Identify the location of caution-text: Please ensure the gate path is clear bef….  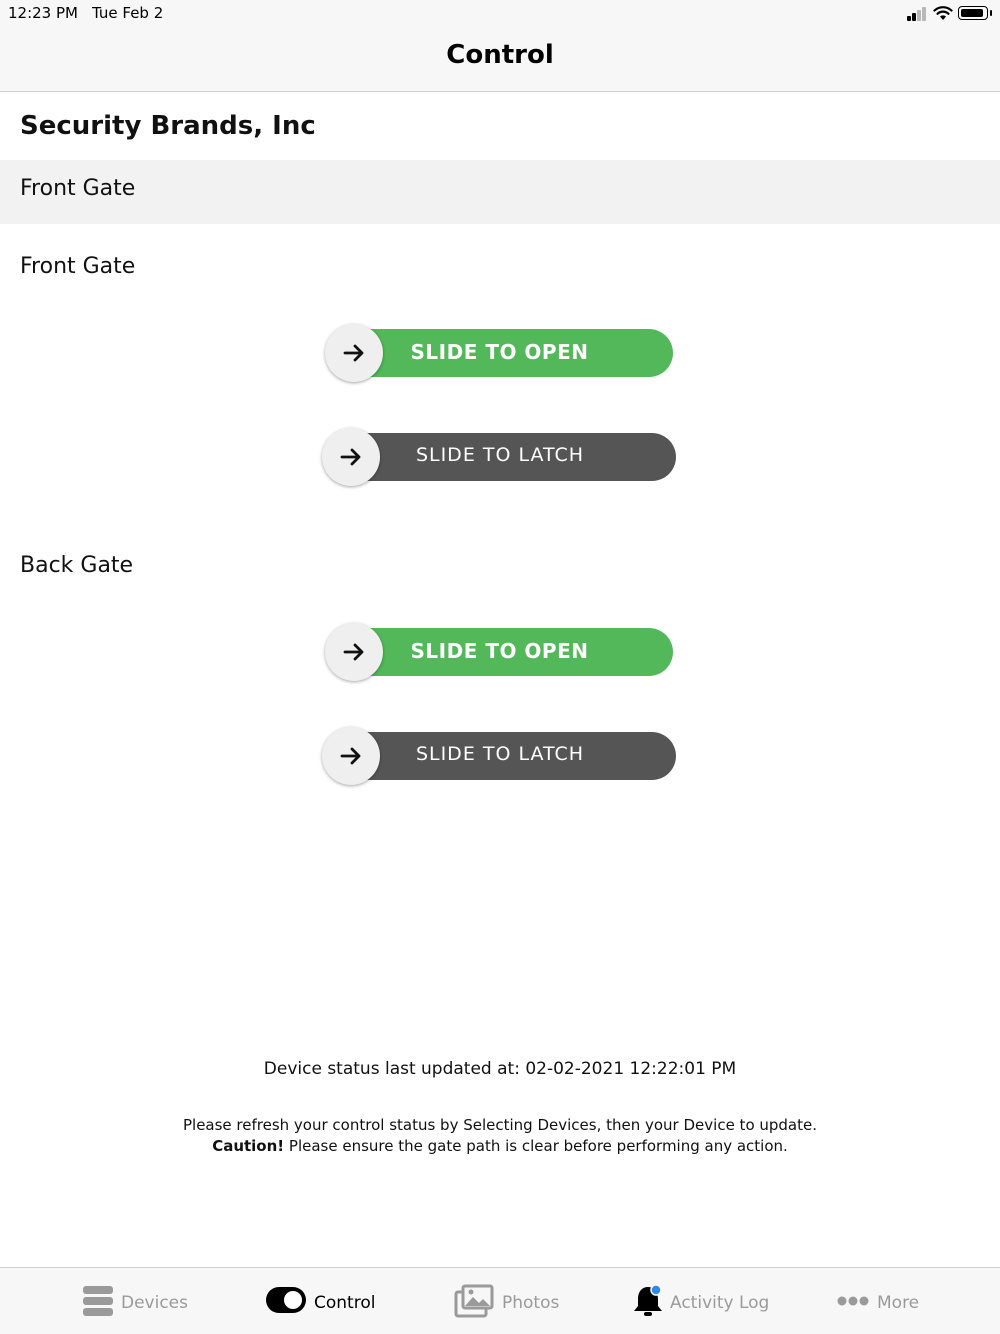
(538, 1146).